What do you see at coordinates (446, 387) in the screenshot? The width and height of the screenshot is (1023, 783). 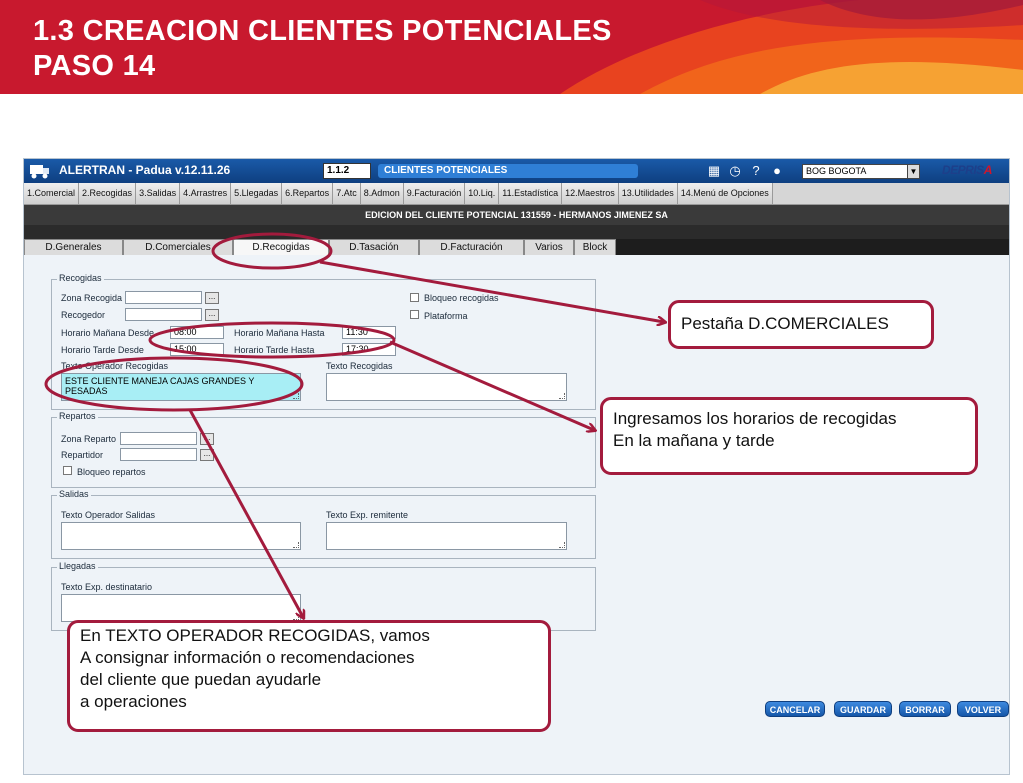 I see `texto-recogidas-textarea` at bounding box center [446, 387].